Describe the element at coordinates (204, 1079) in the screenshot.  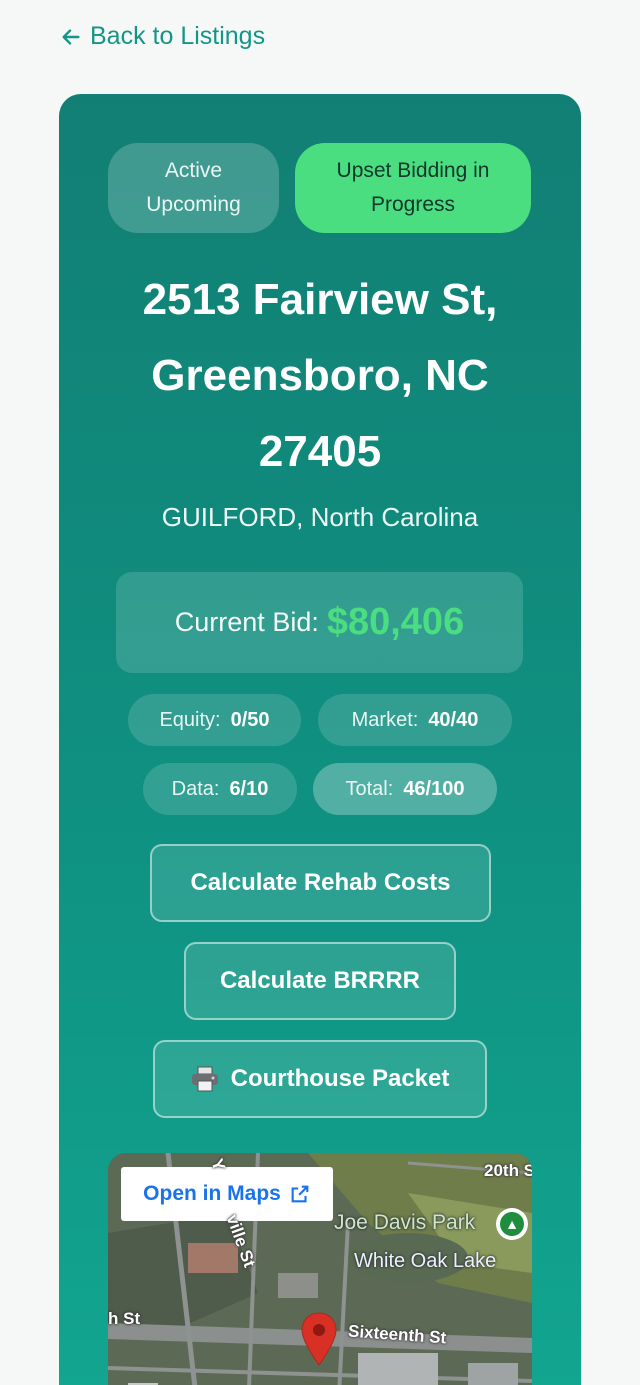
I see `printer-icon` at that location.